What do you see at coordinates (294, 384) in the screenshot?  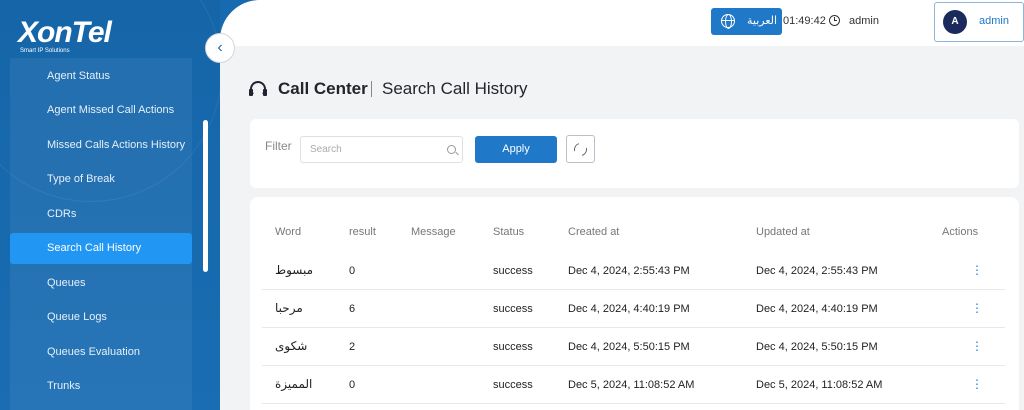 I see `cell-word: المميزة` at bounding box center [294, 384].